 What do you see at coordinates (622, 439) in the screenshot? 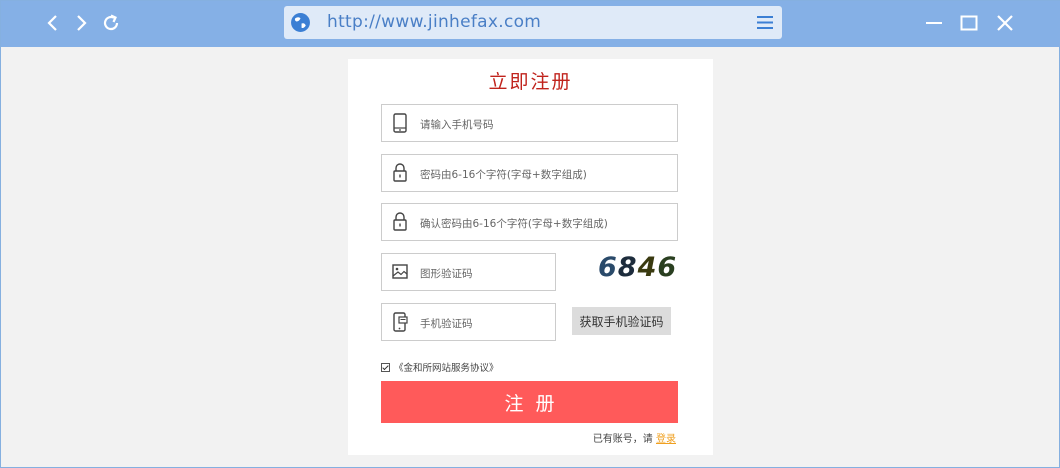
I see `login-prompt-text: 已有账号，请` at bounding box center [622, 439].